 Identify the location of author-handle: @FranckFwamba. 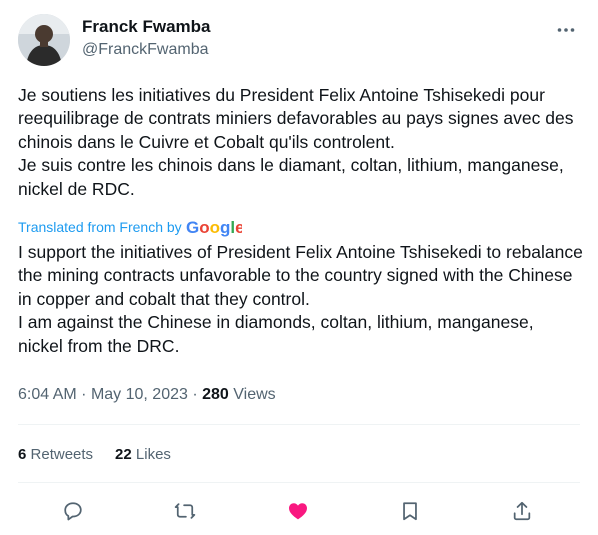
(146, 50).